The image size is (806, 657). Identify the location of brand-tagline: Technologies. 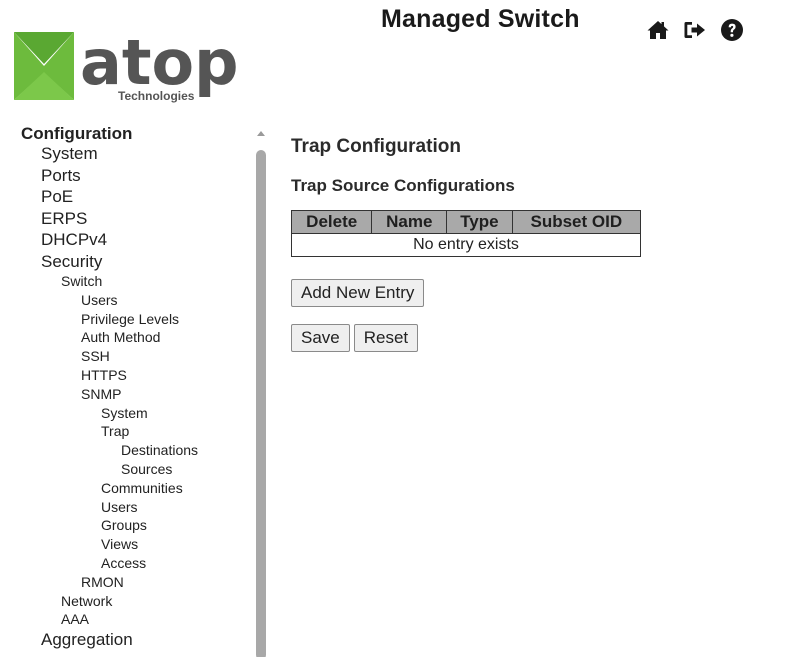
(156, 96).